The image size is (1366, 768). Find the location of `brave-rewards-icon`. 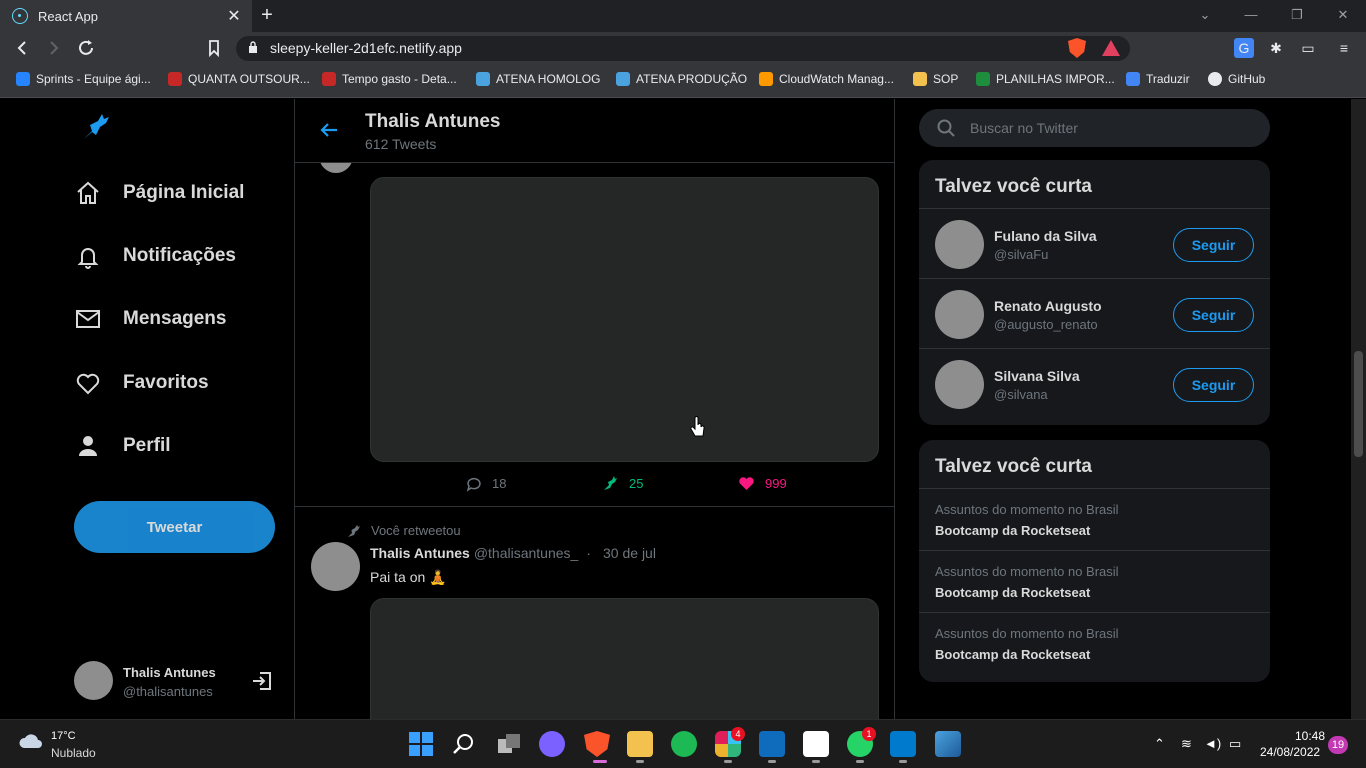

brave-rewards-icon is located at coordinates (1111, 48).